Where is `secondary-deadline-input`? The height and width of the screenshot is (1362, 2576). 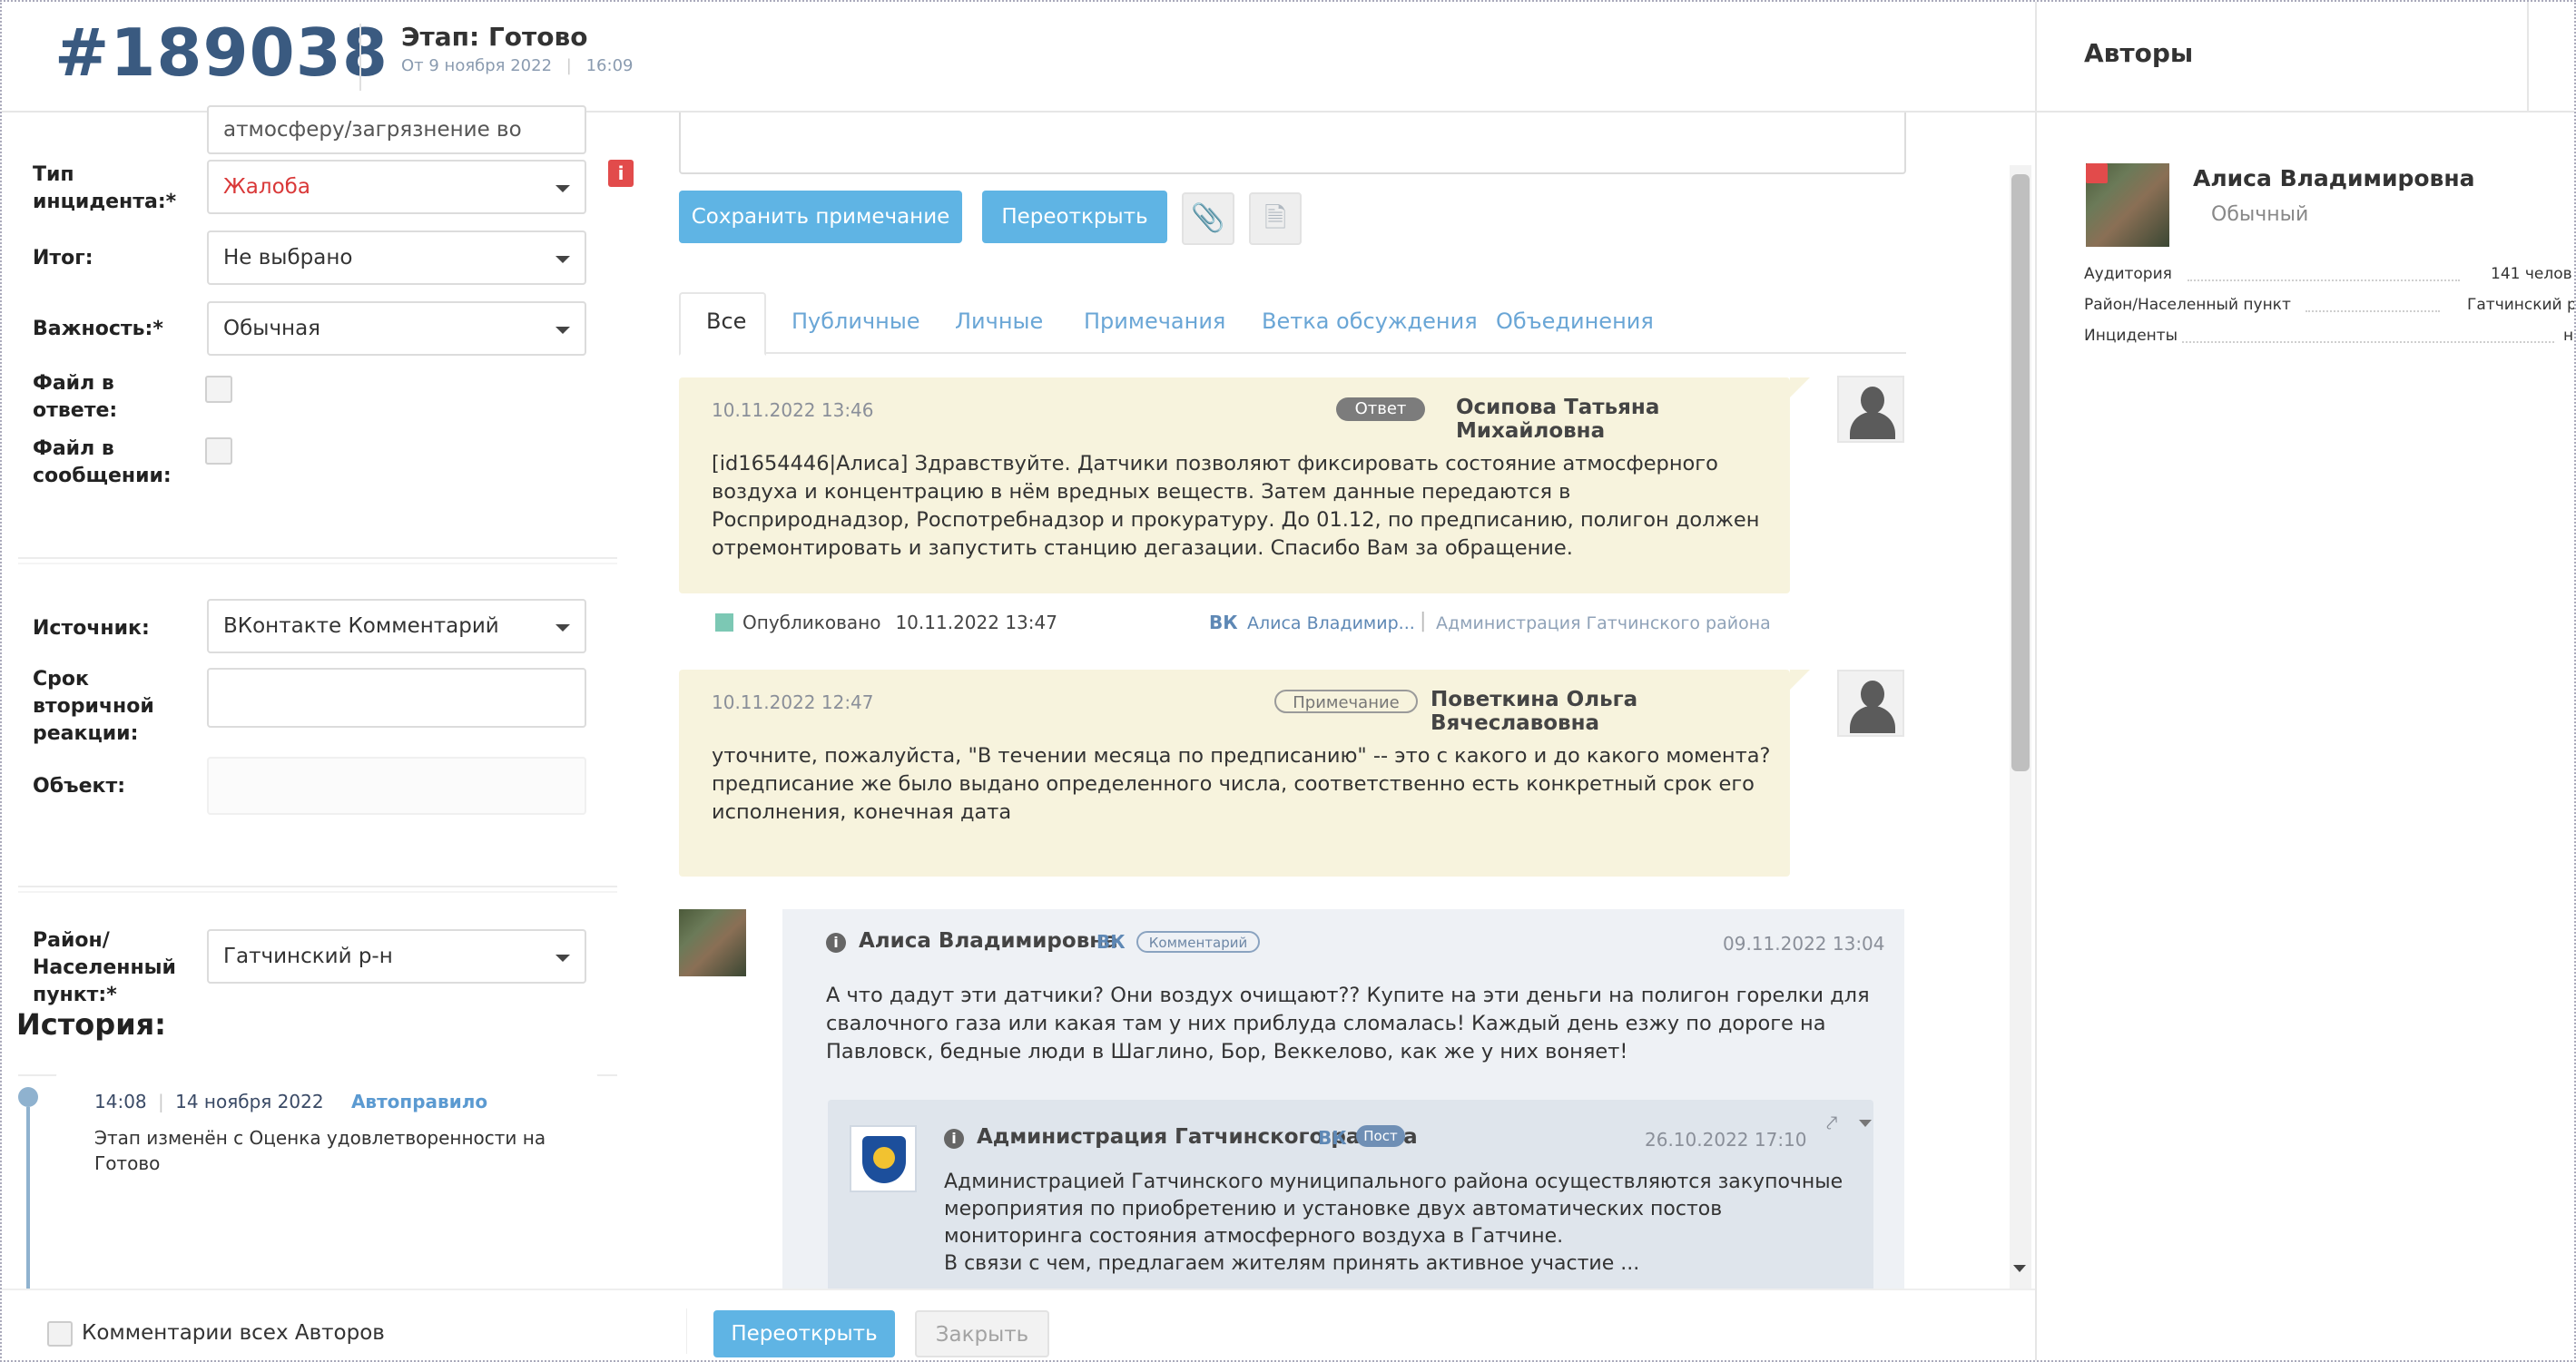
secondary-deadline-input is located at coordinates (396, 698).